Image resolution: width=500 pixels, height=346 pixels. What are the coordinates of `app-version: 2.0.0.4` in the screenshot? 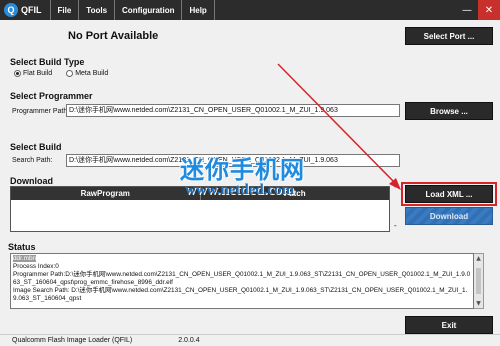 It's located at (189, 340).